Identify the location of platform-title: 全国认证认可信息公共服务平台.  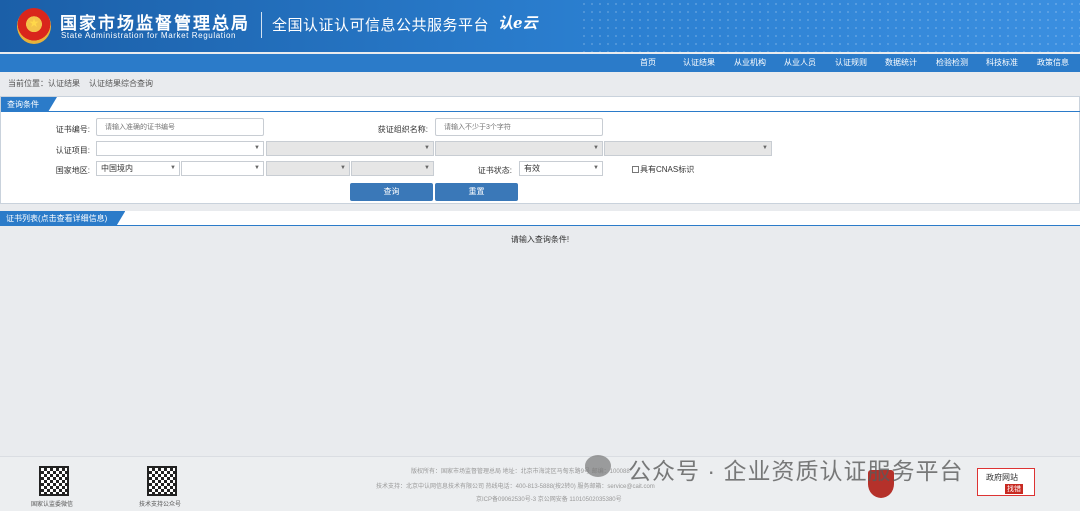
(381, 25).